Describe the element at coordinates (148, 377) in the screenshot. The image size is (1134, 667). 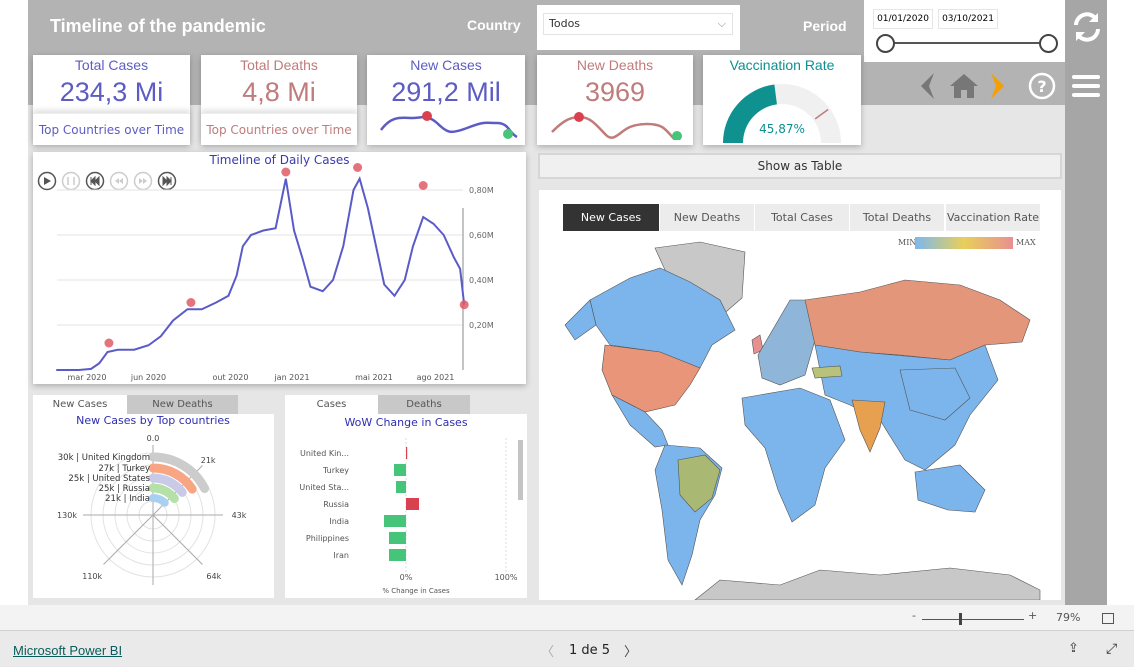
I see `x-tick-label: jun 2020` at that location.